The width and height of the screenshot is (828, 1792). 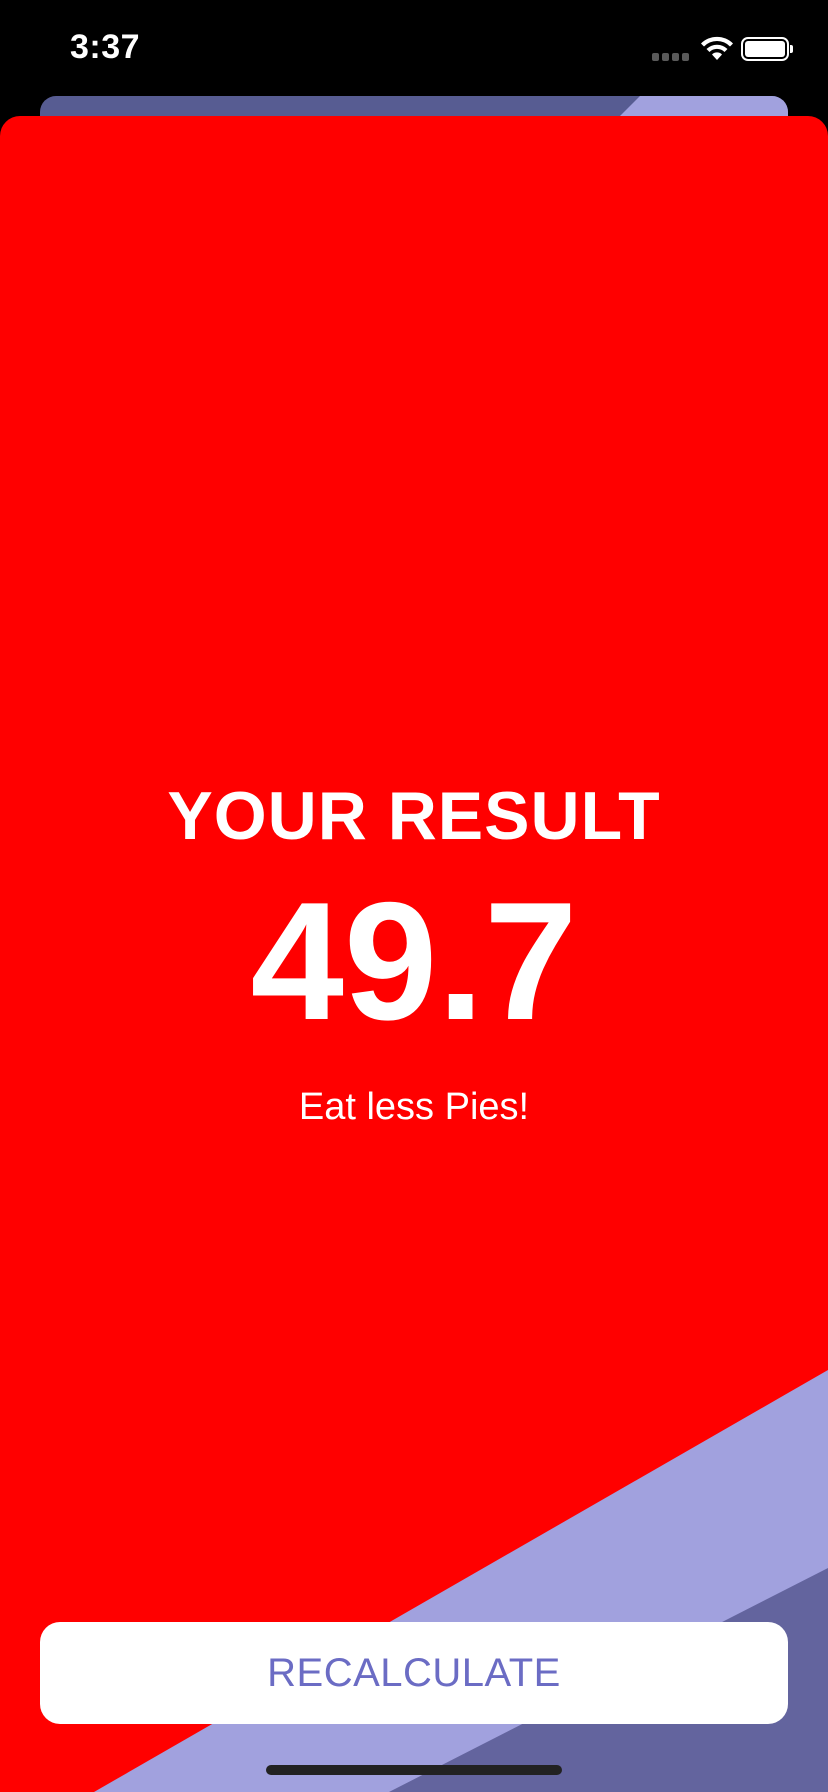 I want to click on status-time: 3:37, so click(x=105, y=47).